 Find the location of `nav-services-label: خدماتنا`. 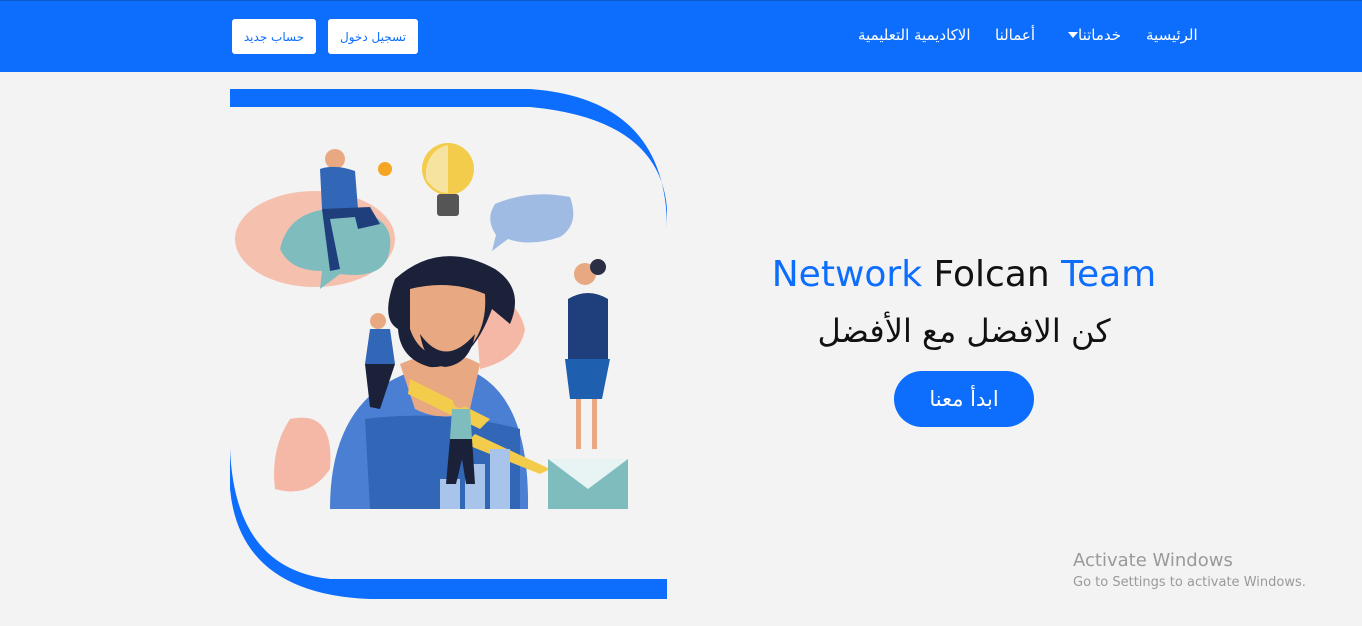

nav-services-label: خدماتنا is located at coordinates (1100, 35).